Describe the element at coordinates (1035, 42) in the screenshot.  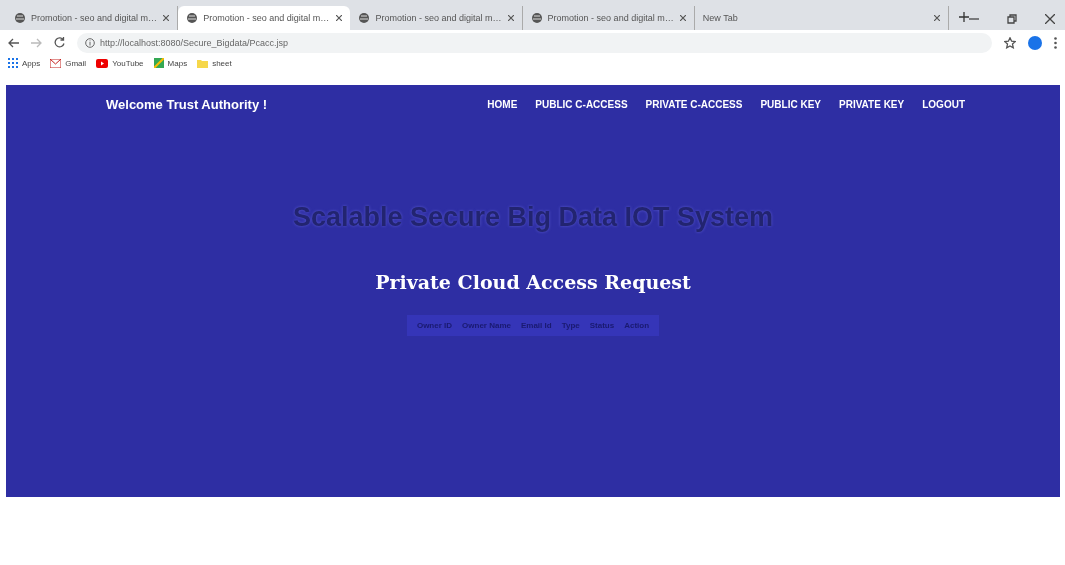
I see `profile-avatar` at that location.